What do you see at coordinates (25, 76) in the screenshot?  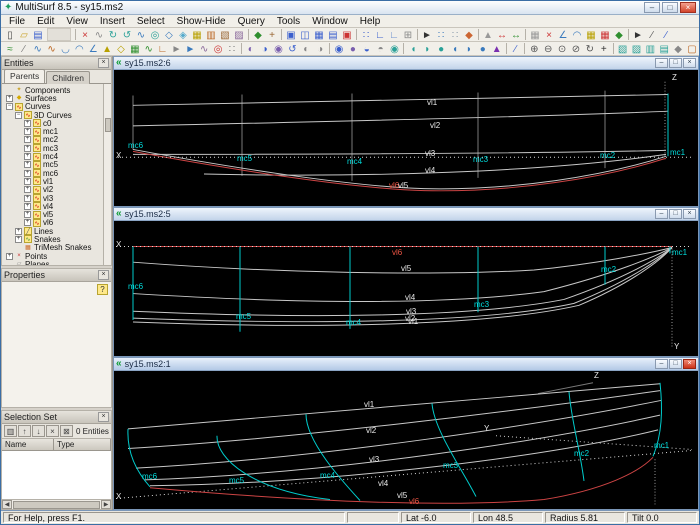 I see `tab-parents: Parents` at bounding box center [25, 76].